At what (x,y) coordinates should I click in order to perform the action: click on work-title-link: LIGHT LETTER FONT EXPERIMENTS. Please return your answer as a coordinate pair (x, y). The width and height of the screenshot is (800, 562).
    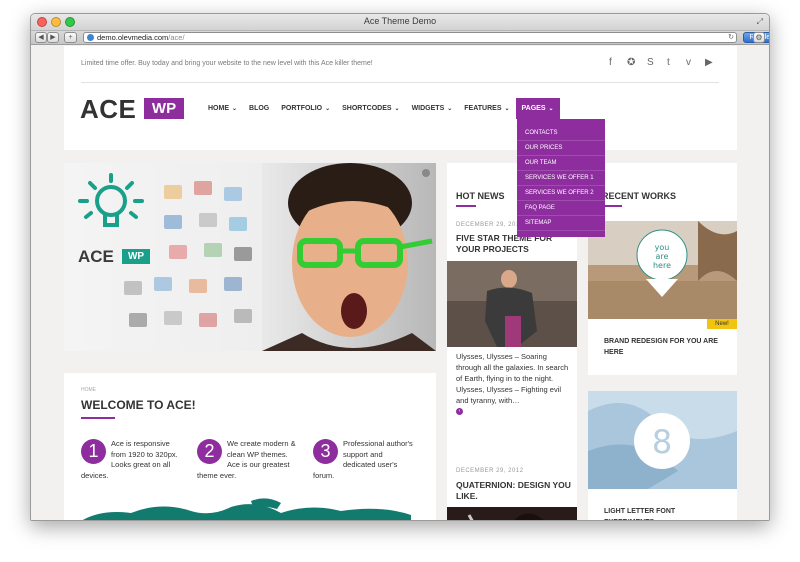
    Looking at the image, I should click on (664, 513).